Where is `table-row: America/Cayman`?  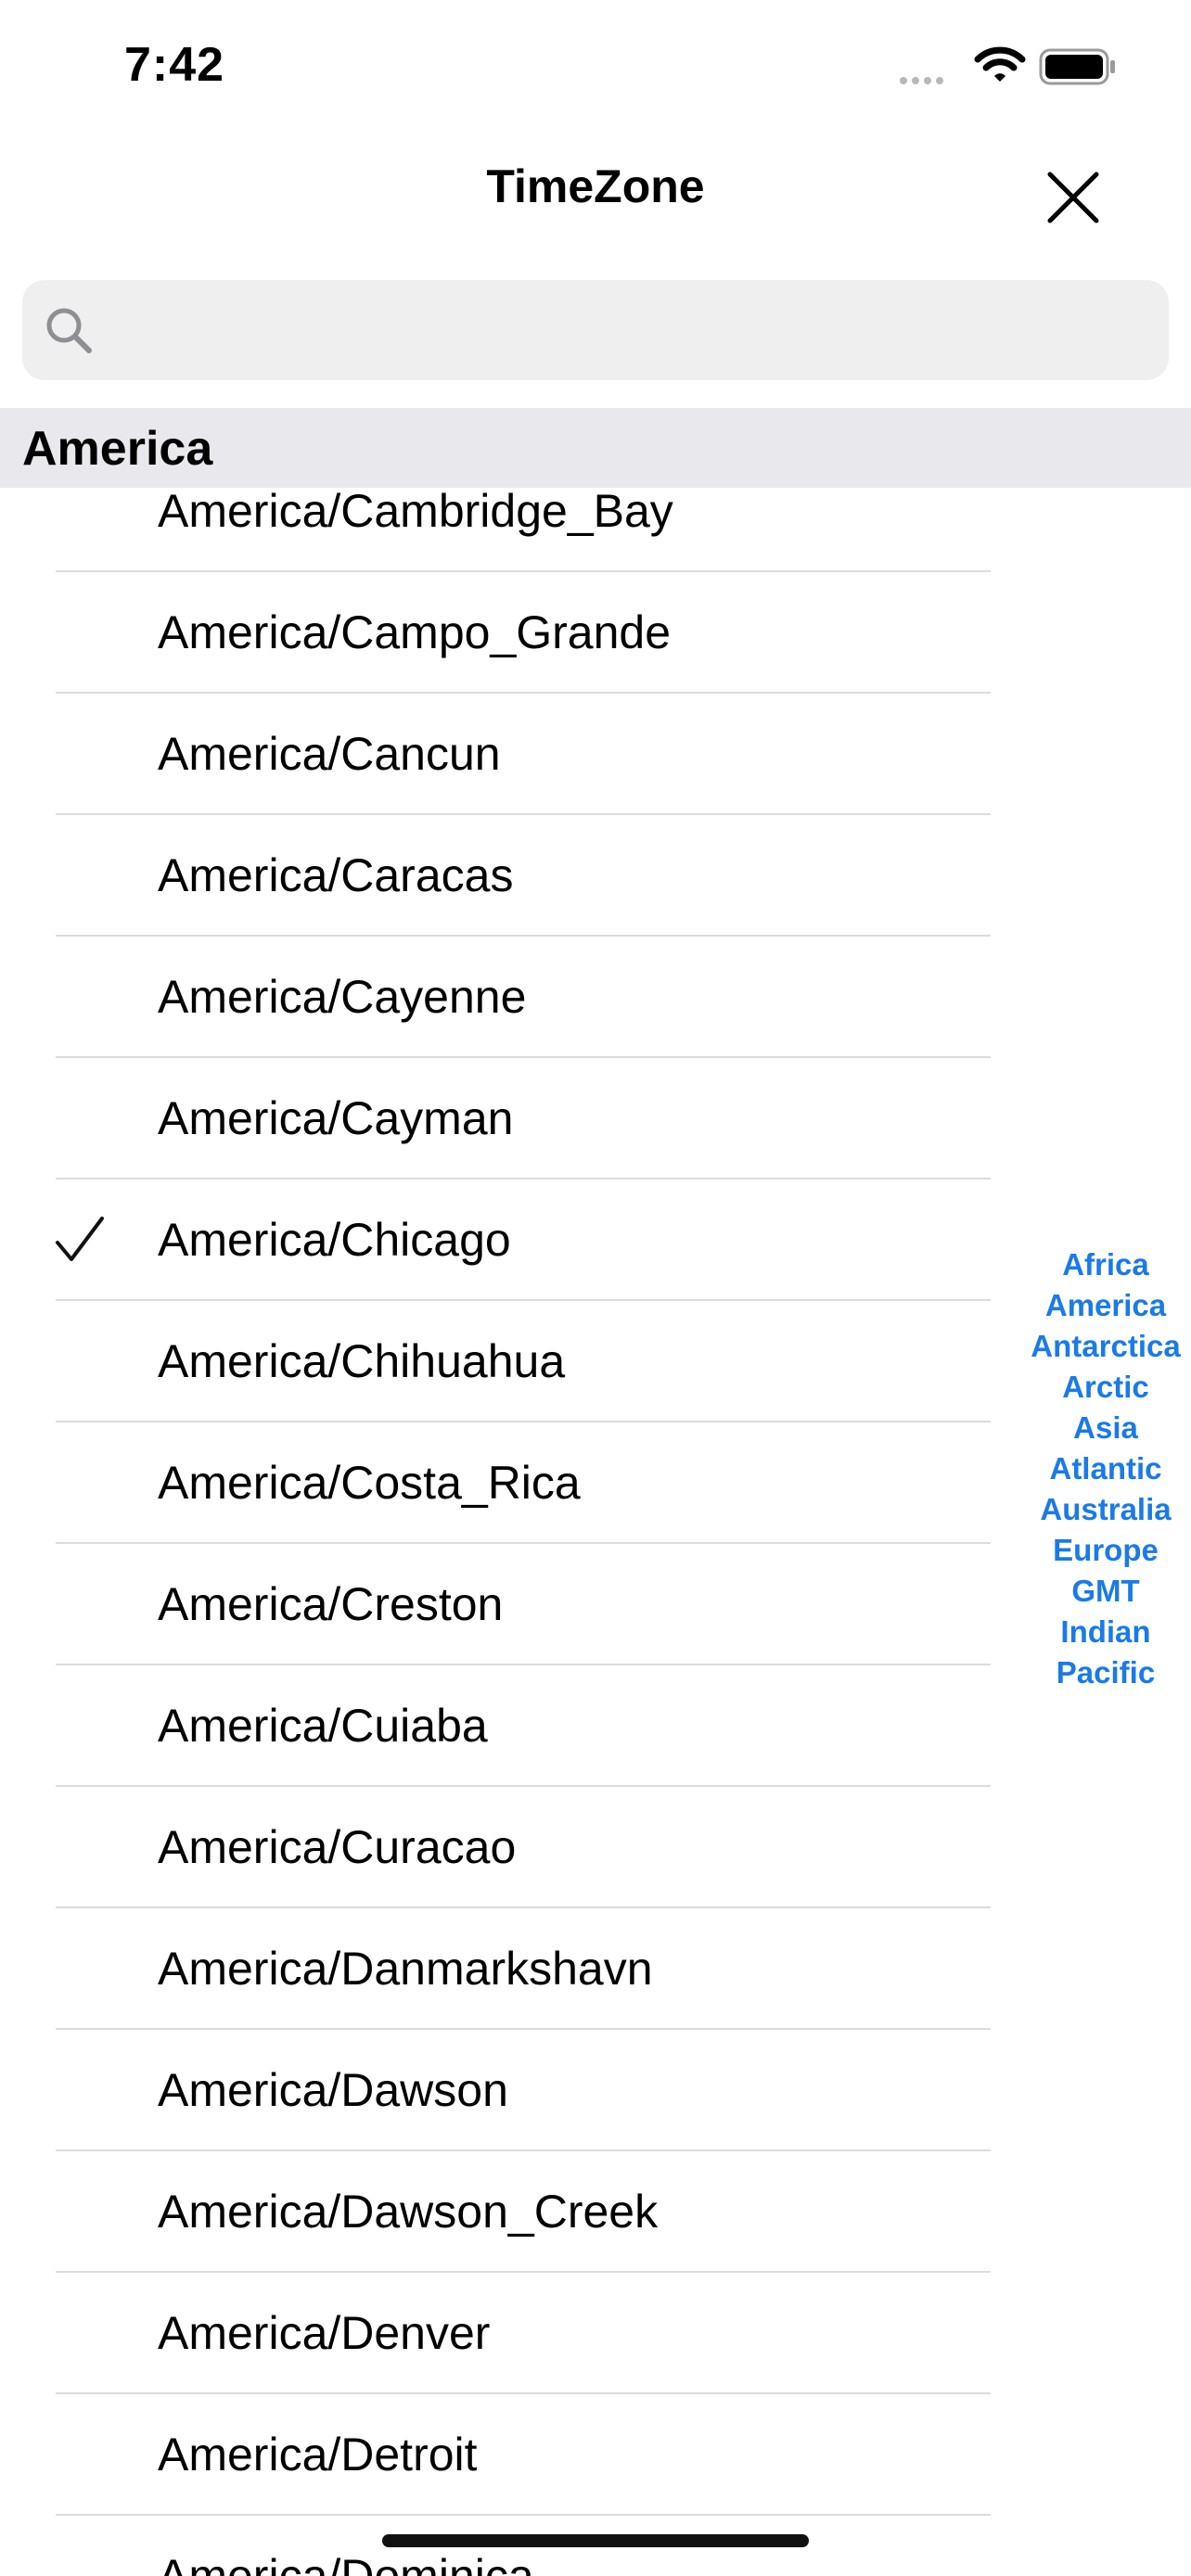
table-row: America/Cayman is located at coordinates (595, 1119).